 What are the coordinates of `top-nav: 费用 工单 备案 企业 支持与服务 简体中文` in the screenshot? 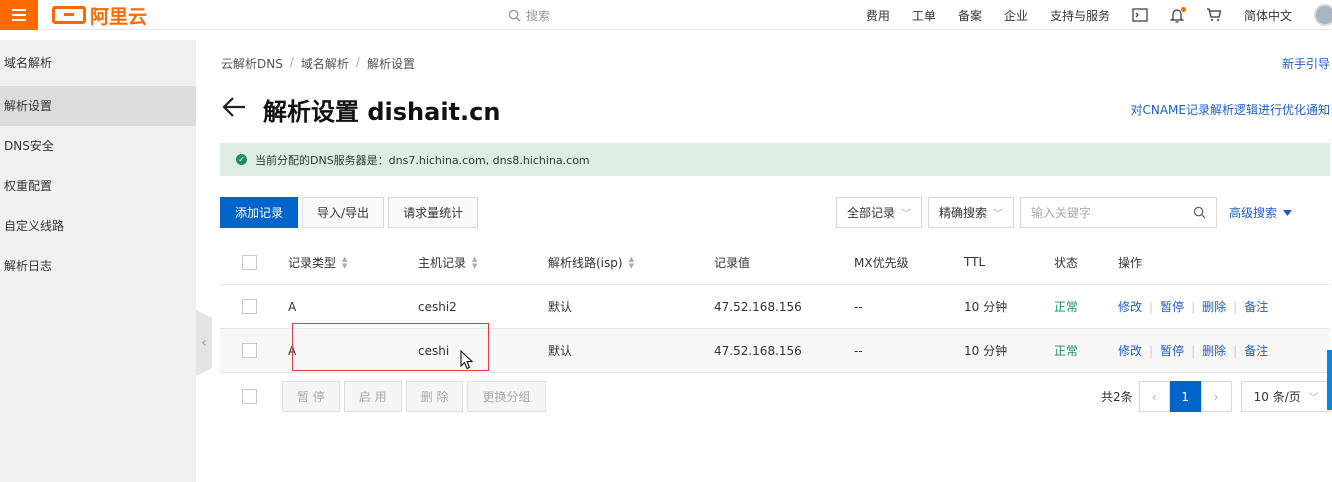 It's located at (1099, 15).